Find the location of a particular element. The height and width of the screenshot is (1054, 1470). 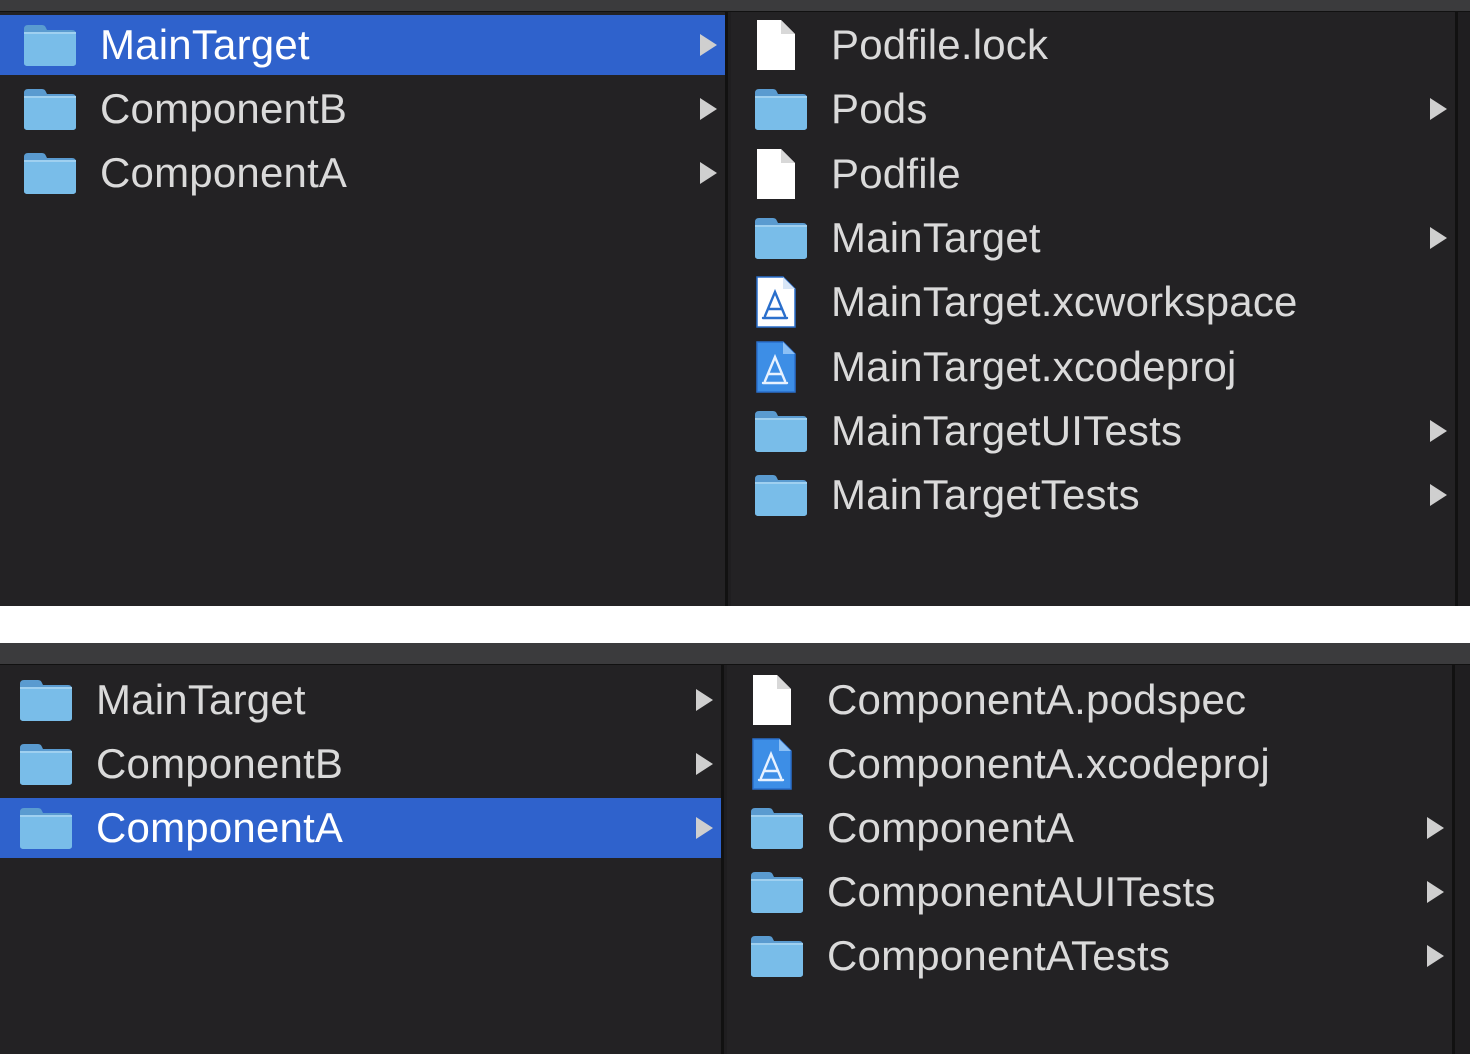

file-row: MainTarget.xcodeproj is located at coordinates (1093, 367).